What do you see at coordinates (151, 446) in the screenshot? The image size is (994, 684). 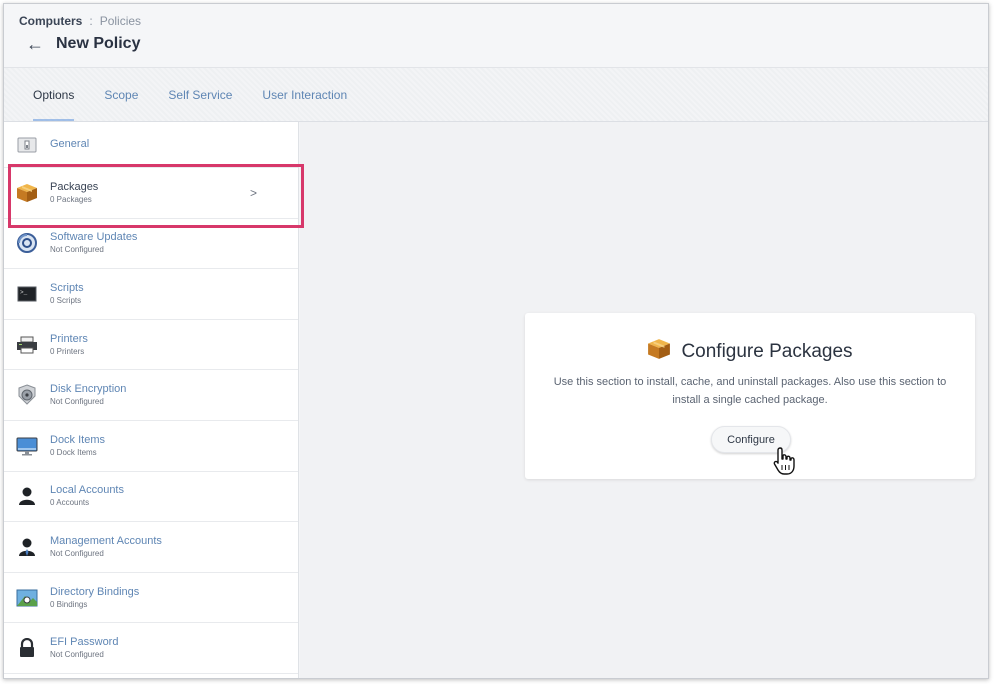 I see `sidebar-item-dock-items: Dock Items 0 Dock Items` at bounding box center [151, 446].